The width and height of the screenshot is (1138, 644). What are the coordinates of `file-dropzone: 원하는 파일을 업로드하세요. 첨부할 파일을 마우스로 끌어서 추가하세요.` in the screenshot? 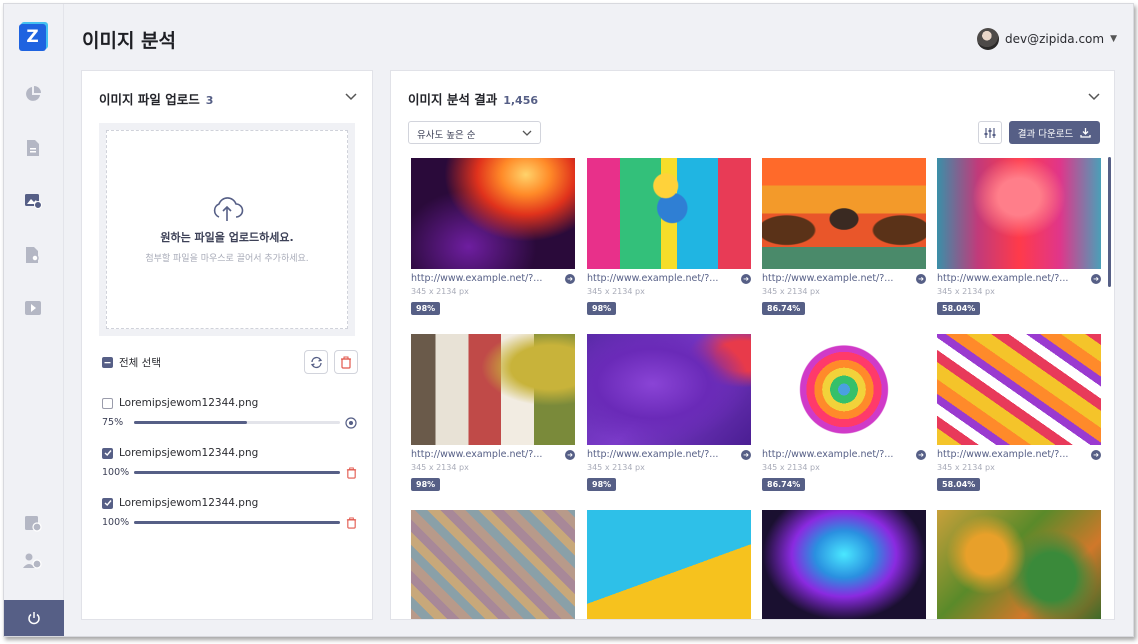 It's located at (227, 229).